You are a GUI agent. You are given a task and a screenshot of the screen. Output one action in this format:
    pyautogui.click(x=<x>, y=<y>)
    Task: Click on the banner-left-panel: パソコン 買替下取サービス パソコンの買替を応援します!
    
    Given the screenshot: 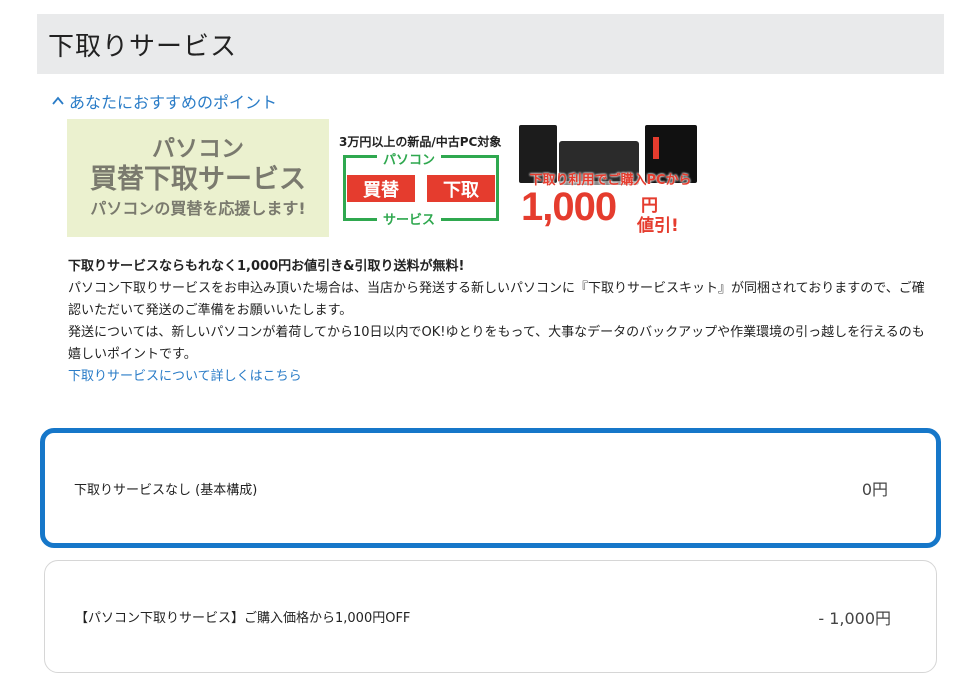 What is the action you would take?
    pyautogui.click(x=198, y=178)
    